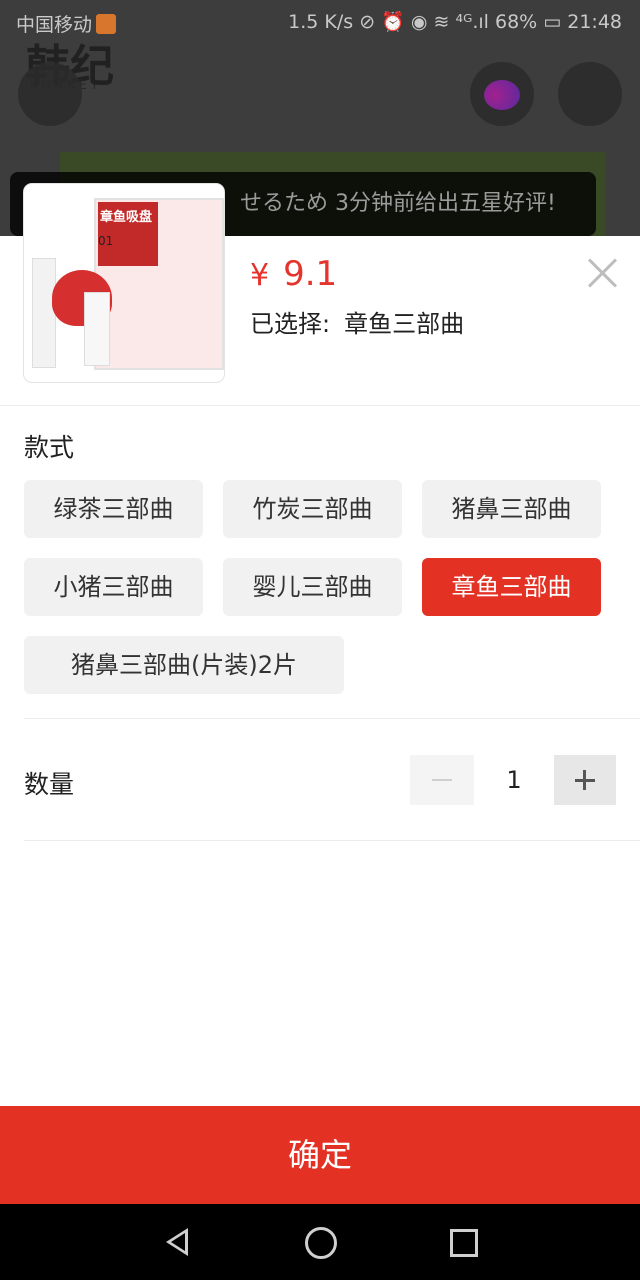  I want to click on product-price: ¥9.1, so click(293, 274).